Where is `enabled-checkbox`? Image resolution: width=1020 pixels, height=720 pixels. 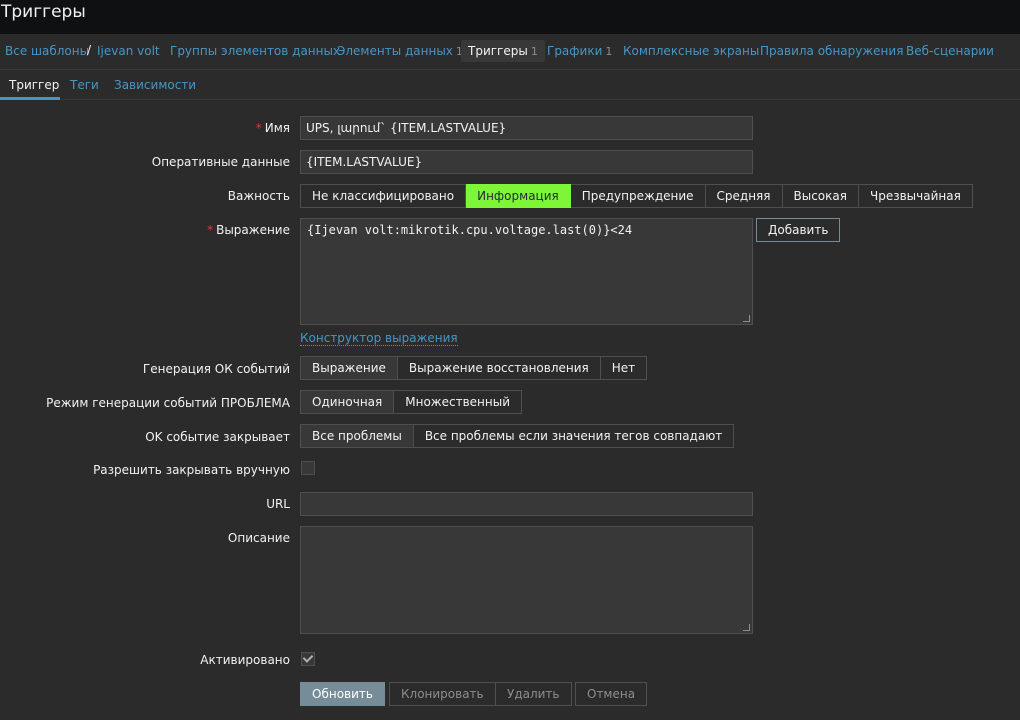 enabled-checkbox is located at coordinates (308, 659).